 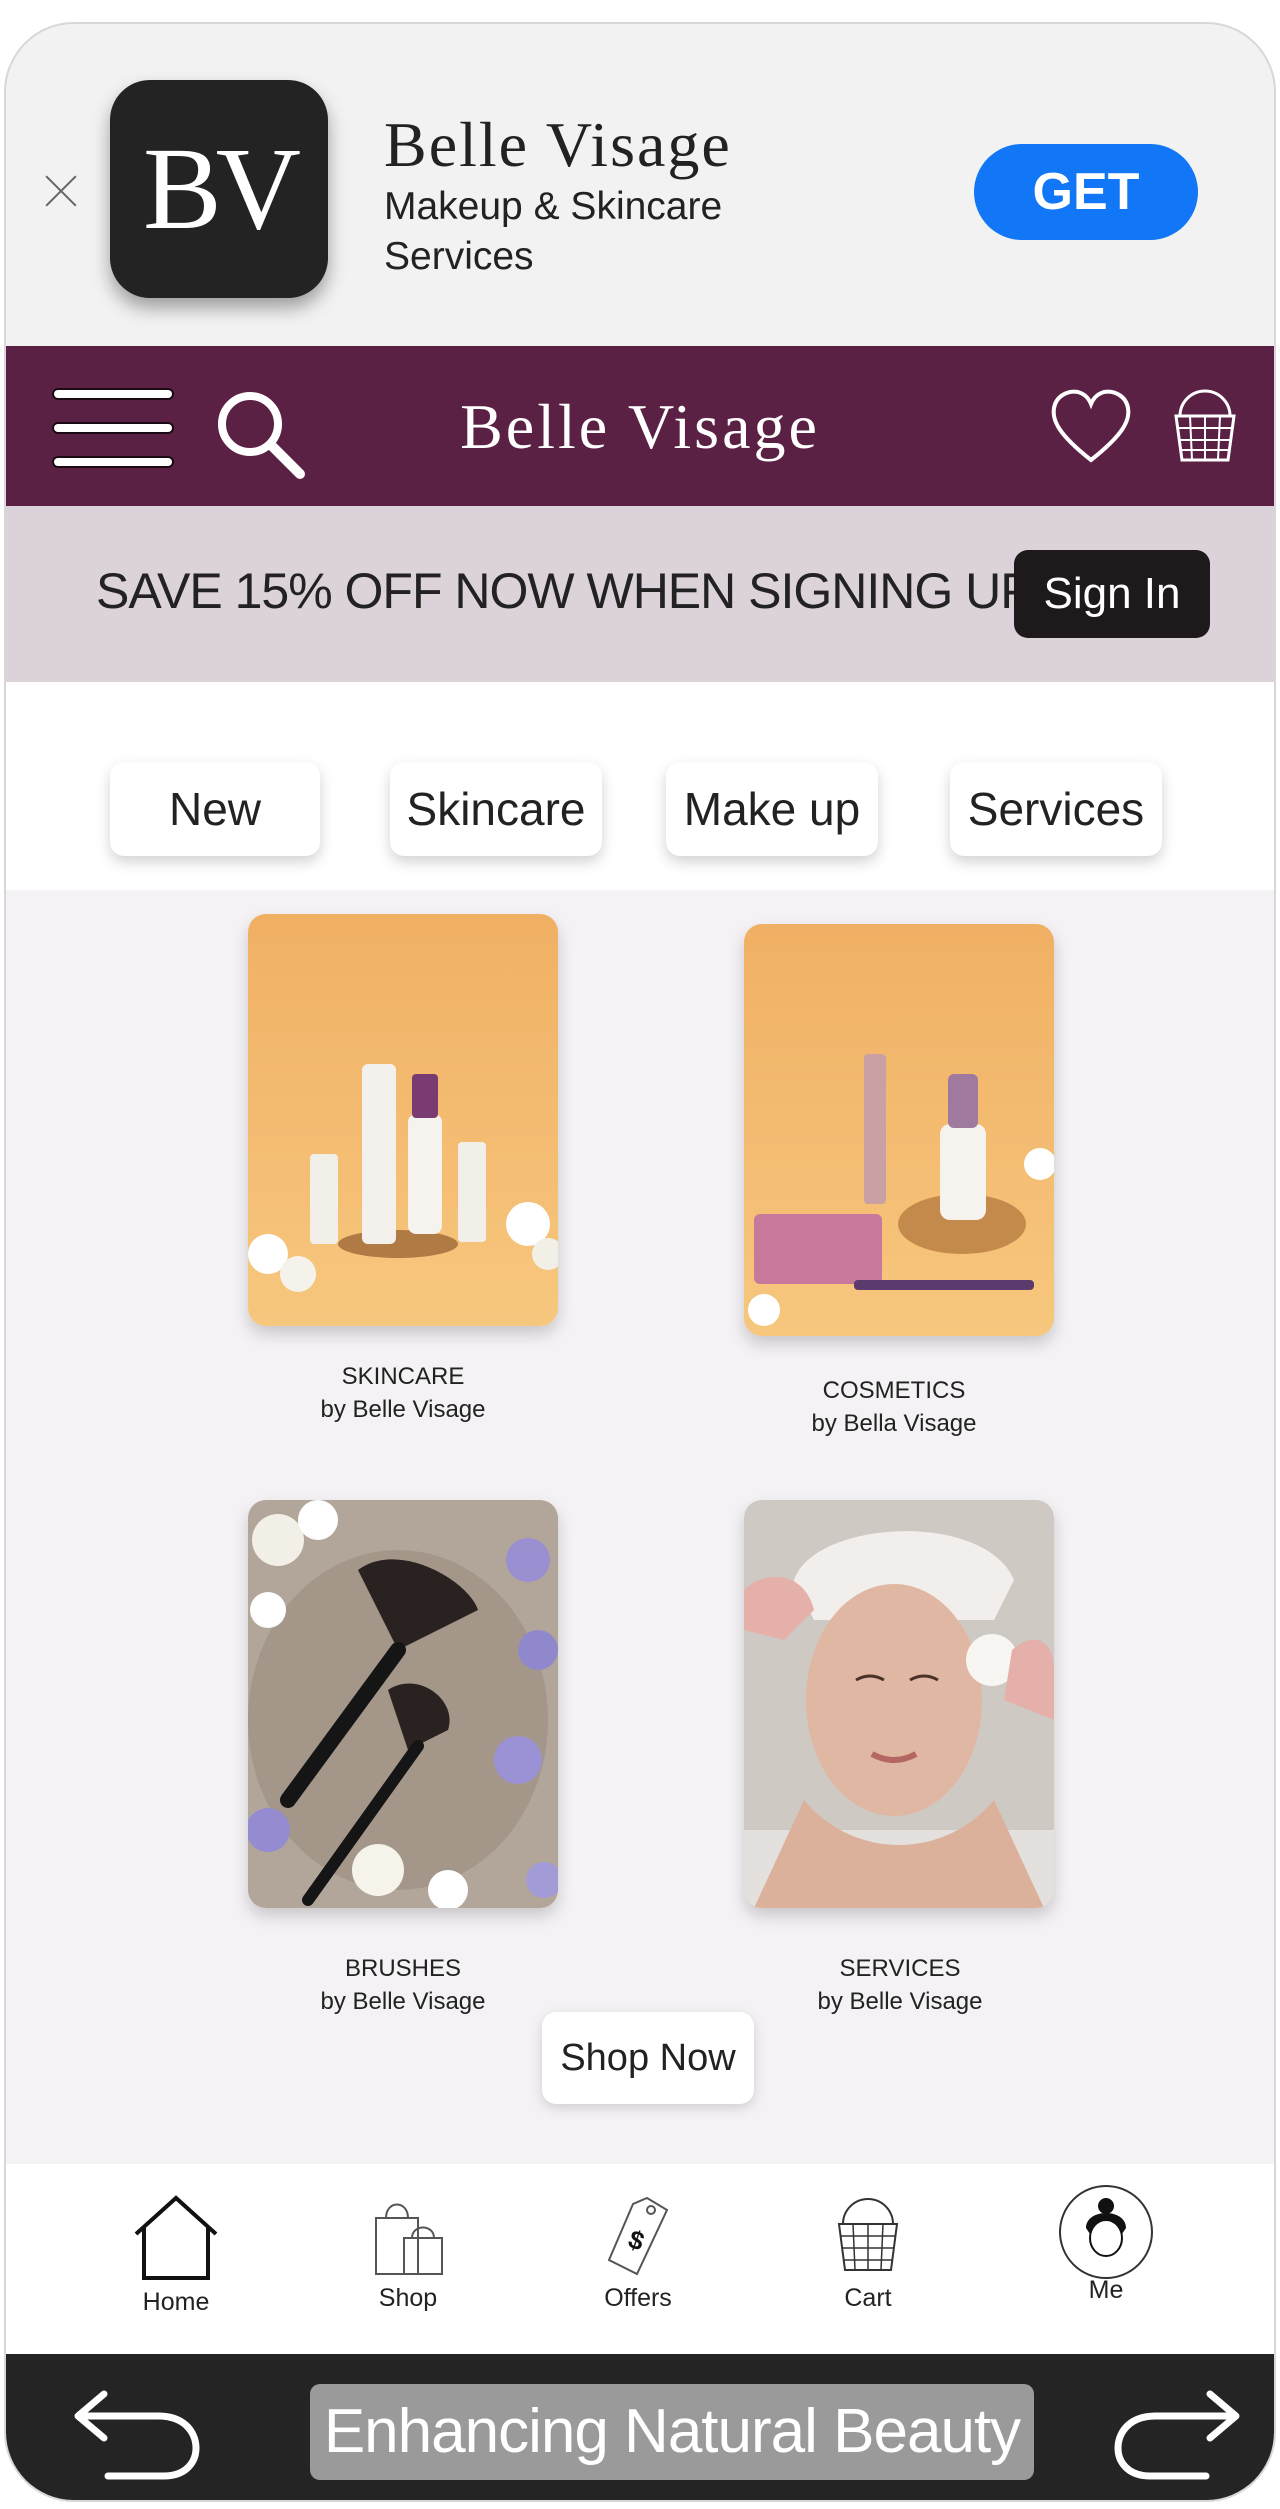 I want to click on product-name: BRUSHES, so click(x=403, y=1968).